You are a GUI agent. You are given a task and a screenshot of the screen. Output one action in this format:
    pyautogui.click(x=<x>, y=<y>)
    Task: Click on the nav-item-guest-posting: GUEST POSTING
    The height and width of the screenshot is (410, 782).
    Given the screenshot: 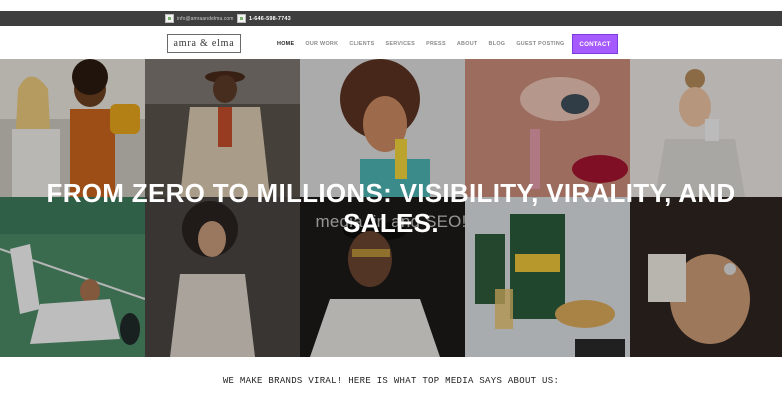 What is the action you would take?
    pyautogui.click(x=540, y=44)
    